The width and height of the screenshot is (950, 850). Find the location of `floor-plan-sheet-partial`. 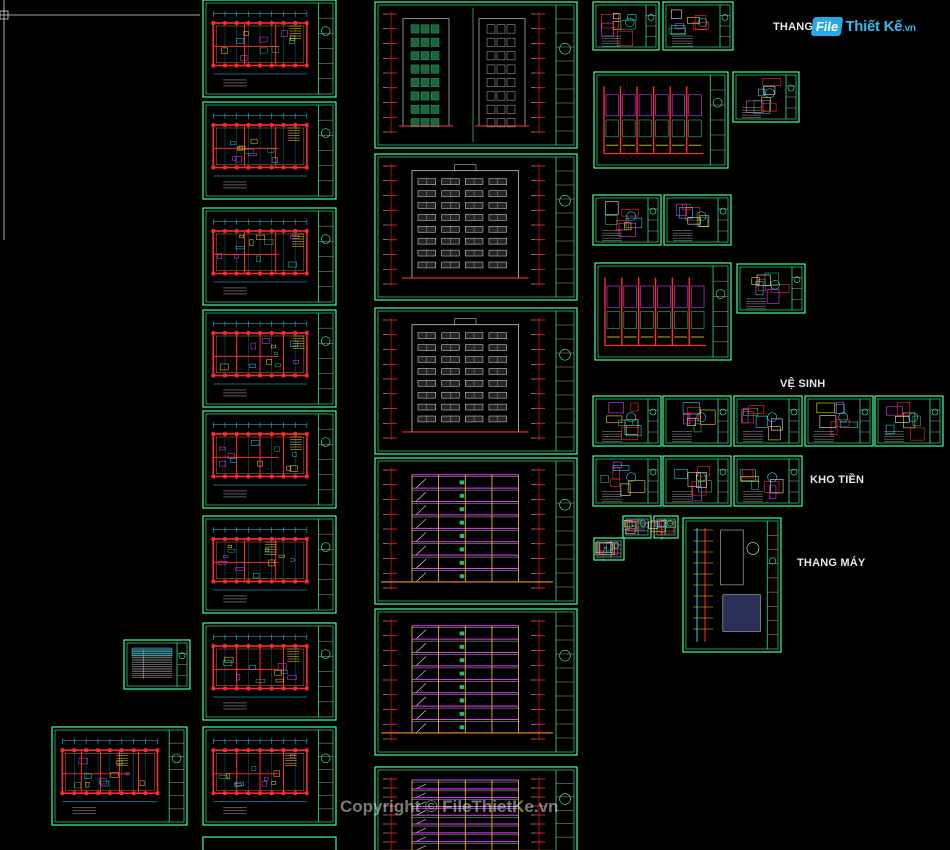

floor-plan-sheet-partial is located at coordinates (269, 843).